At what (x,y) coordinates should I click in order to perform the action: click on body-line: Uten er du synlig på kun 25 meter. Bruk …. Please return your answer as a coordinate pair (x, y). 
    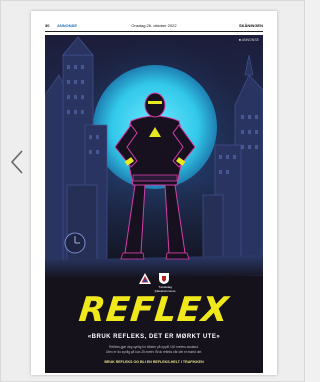
    Looking at the image, I should click on (154, 351).